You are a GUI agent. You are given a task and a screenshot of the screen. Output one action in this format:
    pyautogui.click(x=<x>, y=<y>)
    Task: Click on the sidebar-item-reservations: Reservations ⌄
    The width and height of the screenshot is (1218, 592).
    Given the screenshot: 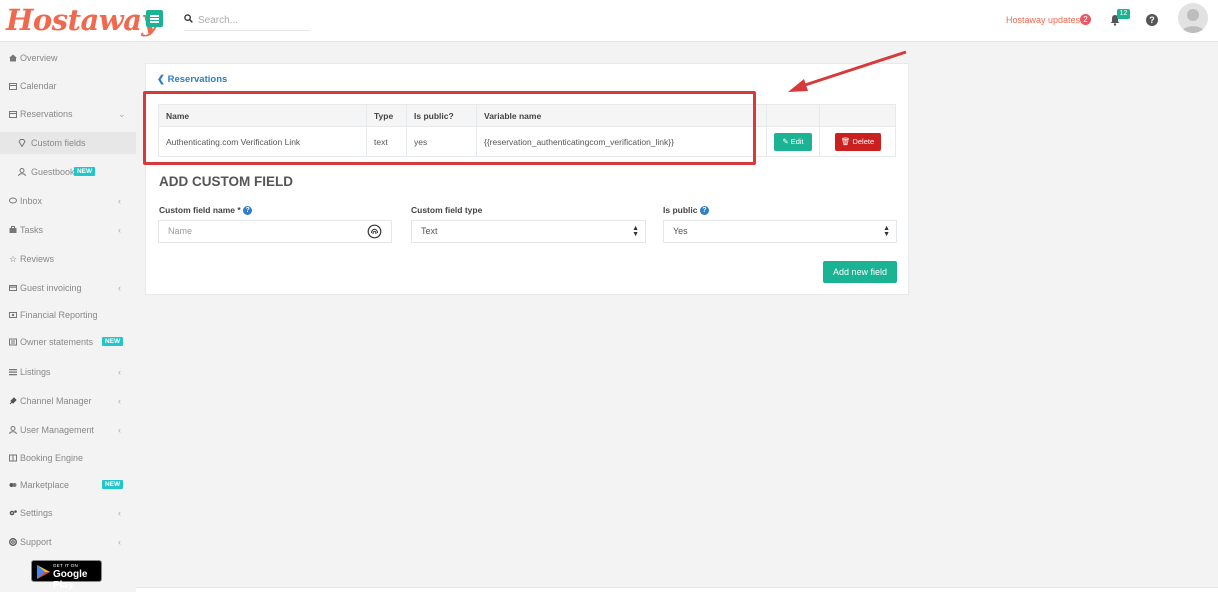 What is the action you would take?
    pyautogui.click(x=68, y=114)
    